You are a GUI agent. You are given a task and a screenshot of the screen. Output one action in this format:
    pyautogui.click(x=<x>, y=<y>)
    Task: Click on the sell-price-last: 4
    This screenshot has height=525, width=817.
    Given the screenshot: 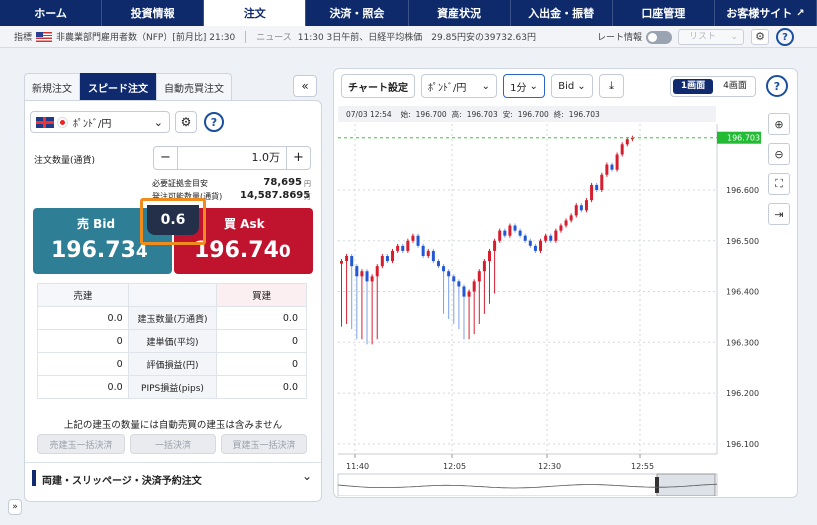 What is the action you would take?
    pyautogui.click(x=141, y=252)
    